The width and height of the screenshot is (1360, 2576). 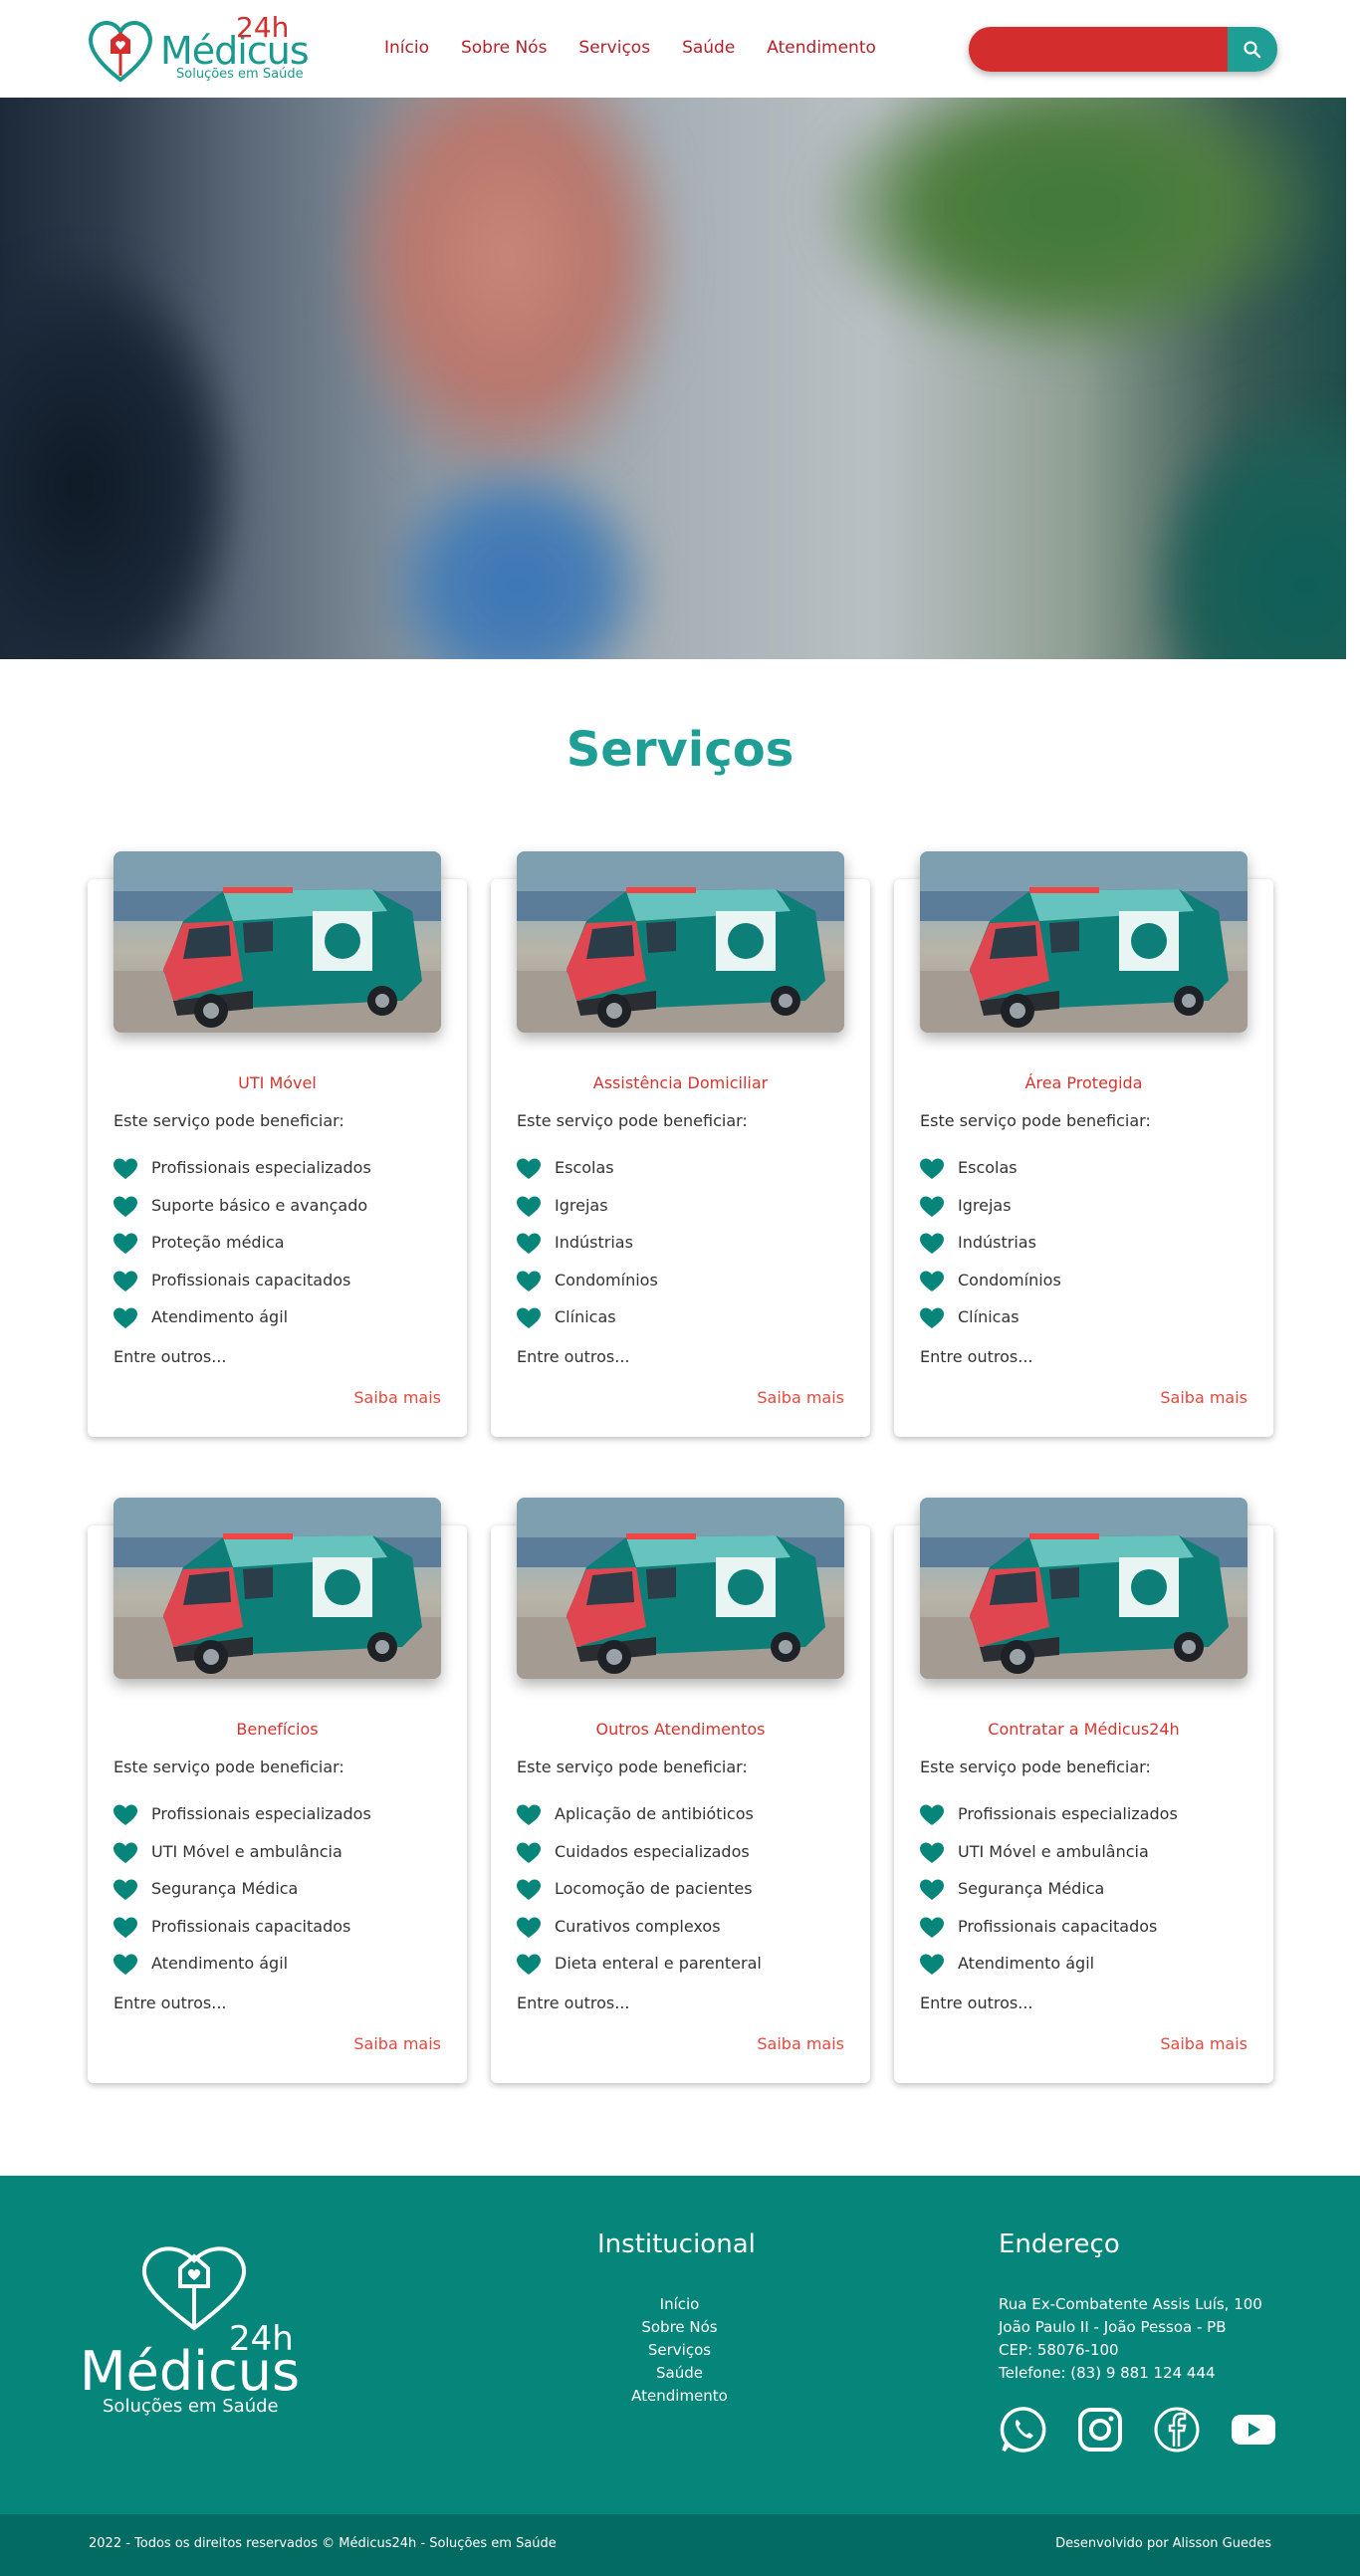 What do you see at coordinates (1100, 2430) in the screenshot?
I see `instagram-icon` at bounding box center [1100, 2430].